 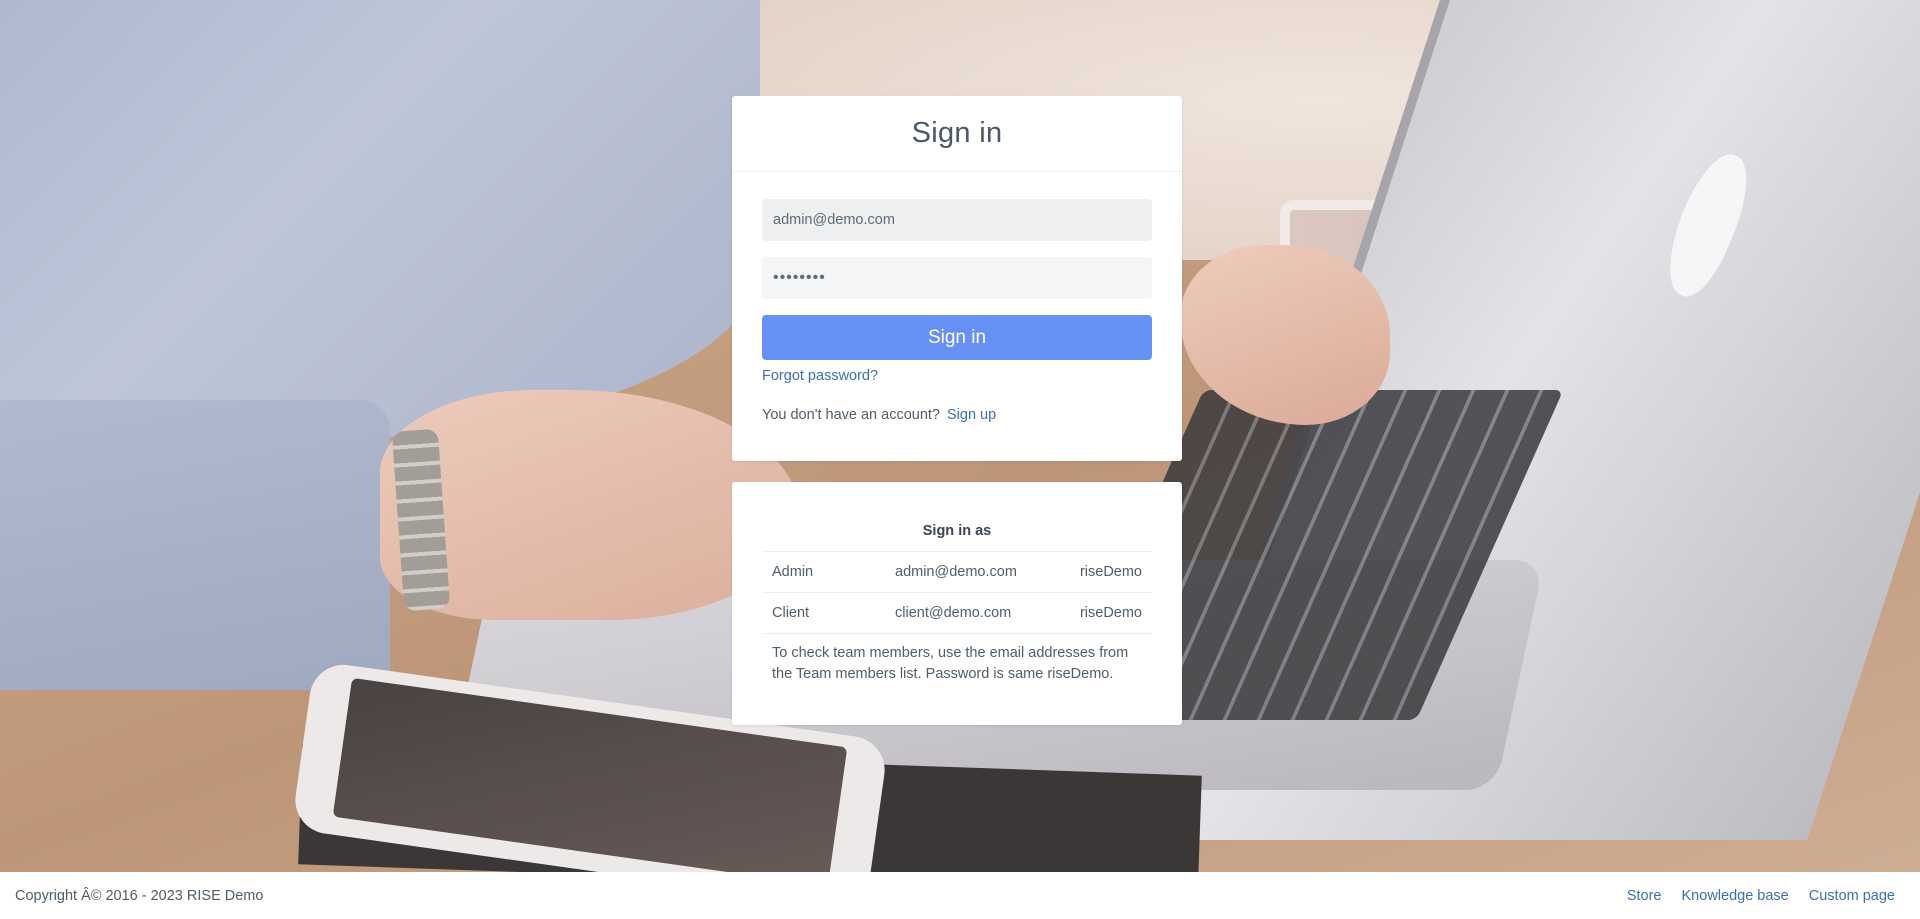 I want to click on demo-accounts-title: Sign in as, so click(x=957, y=517).